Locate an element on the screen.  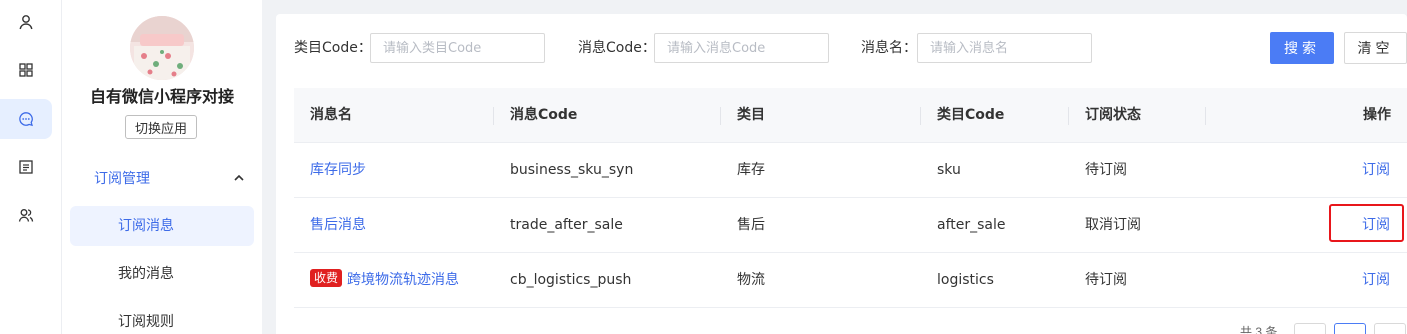
table-header: 消息名 消息Code 类目 类目Code 订阅状态 操作 is located at coordinates (850, 115).